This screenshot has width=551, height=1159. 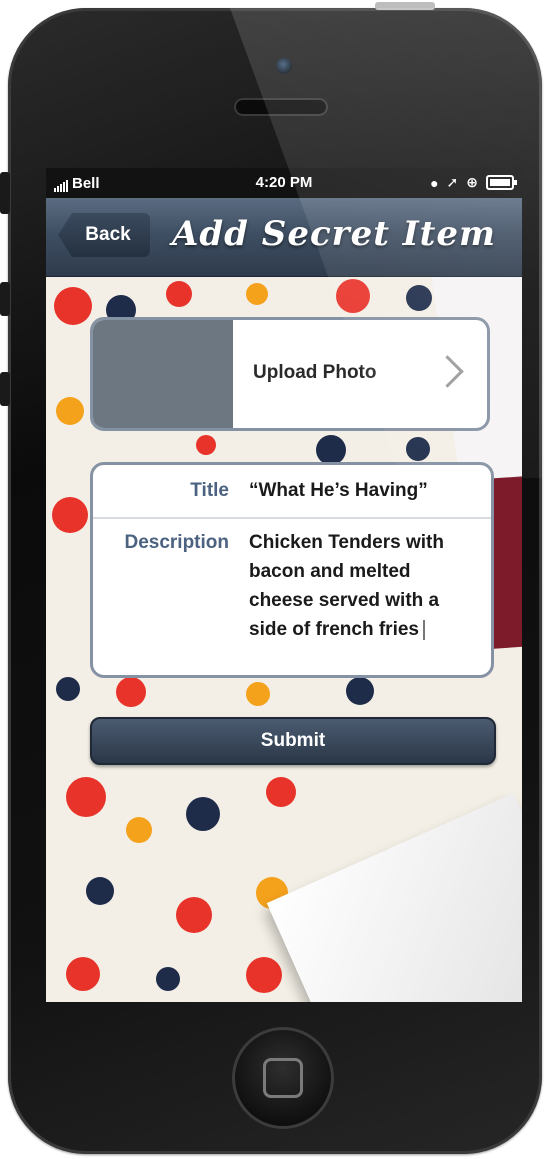 I want to click on volume-down-button, so click(x=5, y=389).